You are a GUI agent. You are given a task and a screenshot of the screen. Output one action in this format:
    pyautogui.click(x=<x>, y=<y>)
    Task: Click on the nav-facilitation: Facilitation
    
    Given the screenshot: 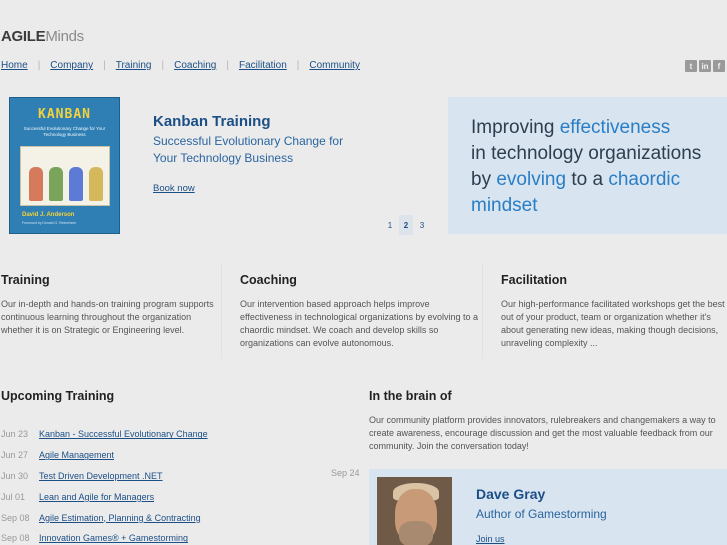 What is the action you would take?
    pyautogui.click(x=263, y=65)
    